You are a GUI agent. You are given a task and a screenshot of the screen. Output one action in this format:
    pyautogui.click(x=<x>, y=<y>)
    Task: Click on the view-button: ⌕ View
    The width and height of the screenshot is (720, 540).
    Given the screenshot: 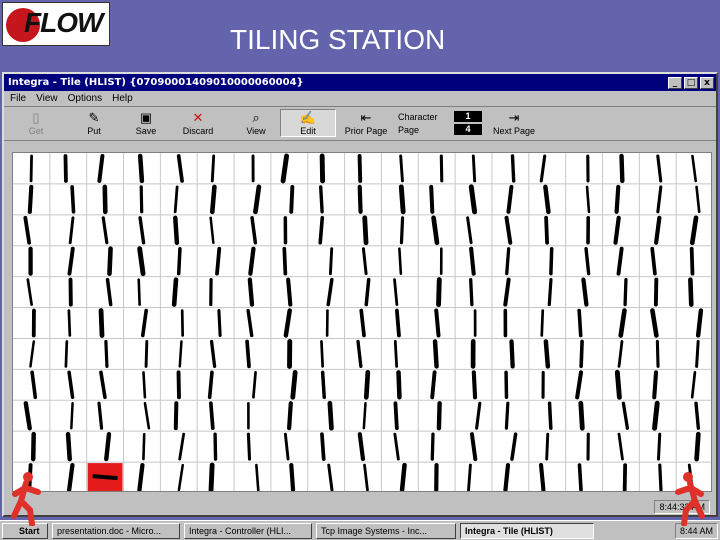 What is the action you would take?
    pyautogui.click(x=256, y=123)
    